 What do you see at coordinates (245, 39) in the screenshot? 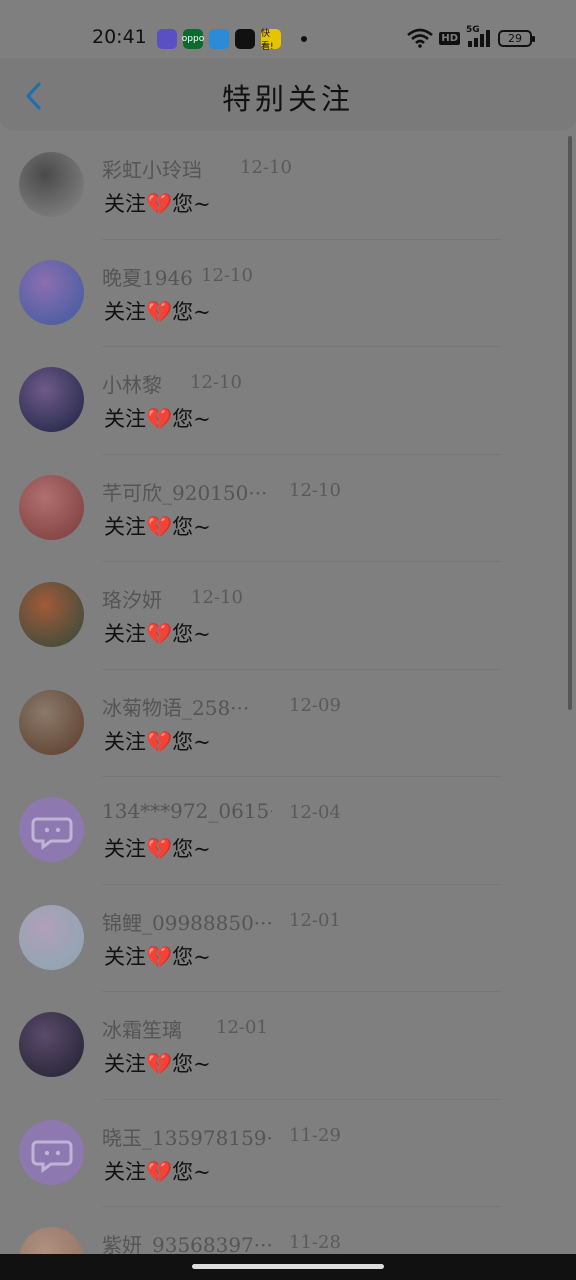
I see `video-app-icon` at bounding box center [245, 39].